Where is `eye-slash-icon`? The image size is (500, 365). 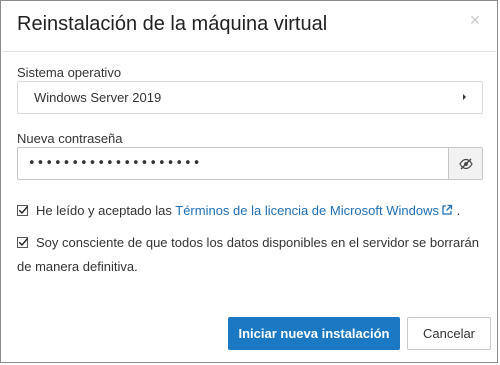
eye-slash-icon is located at coordinates (466, 164).